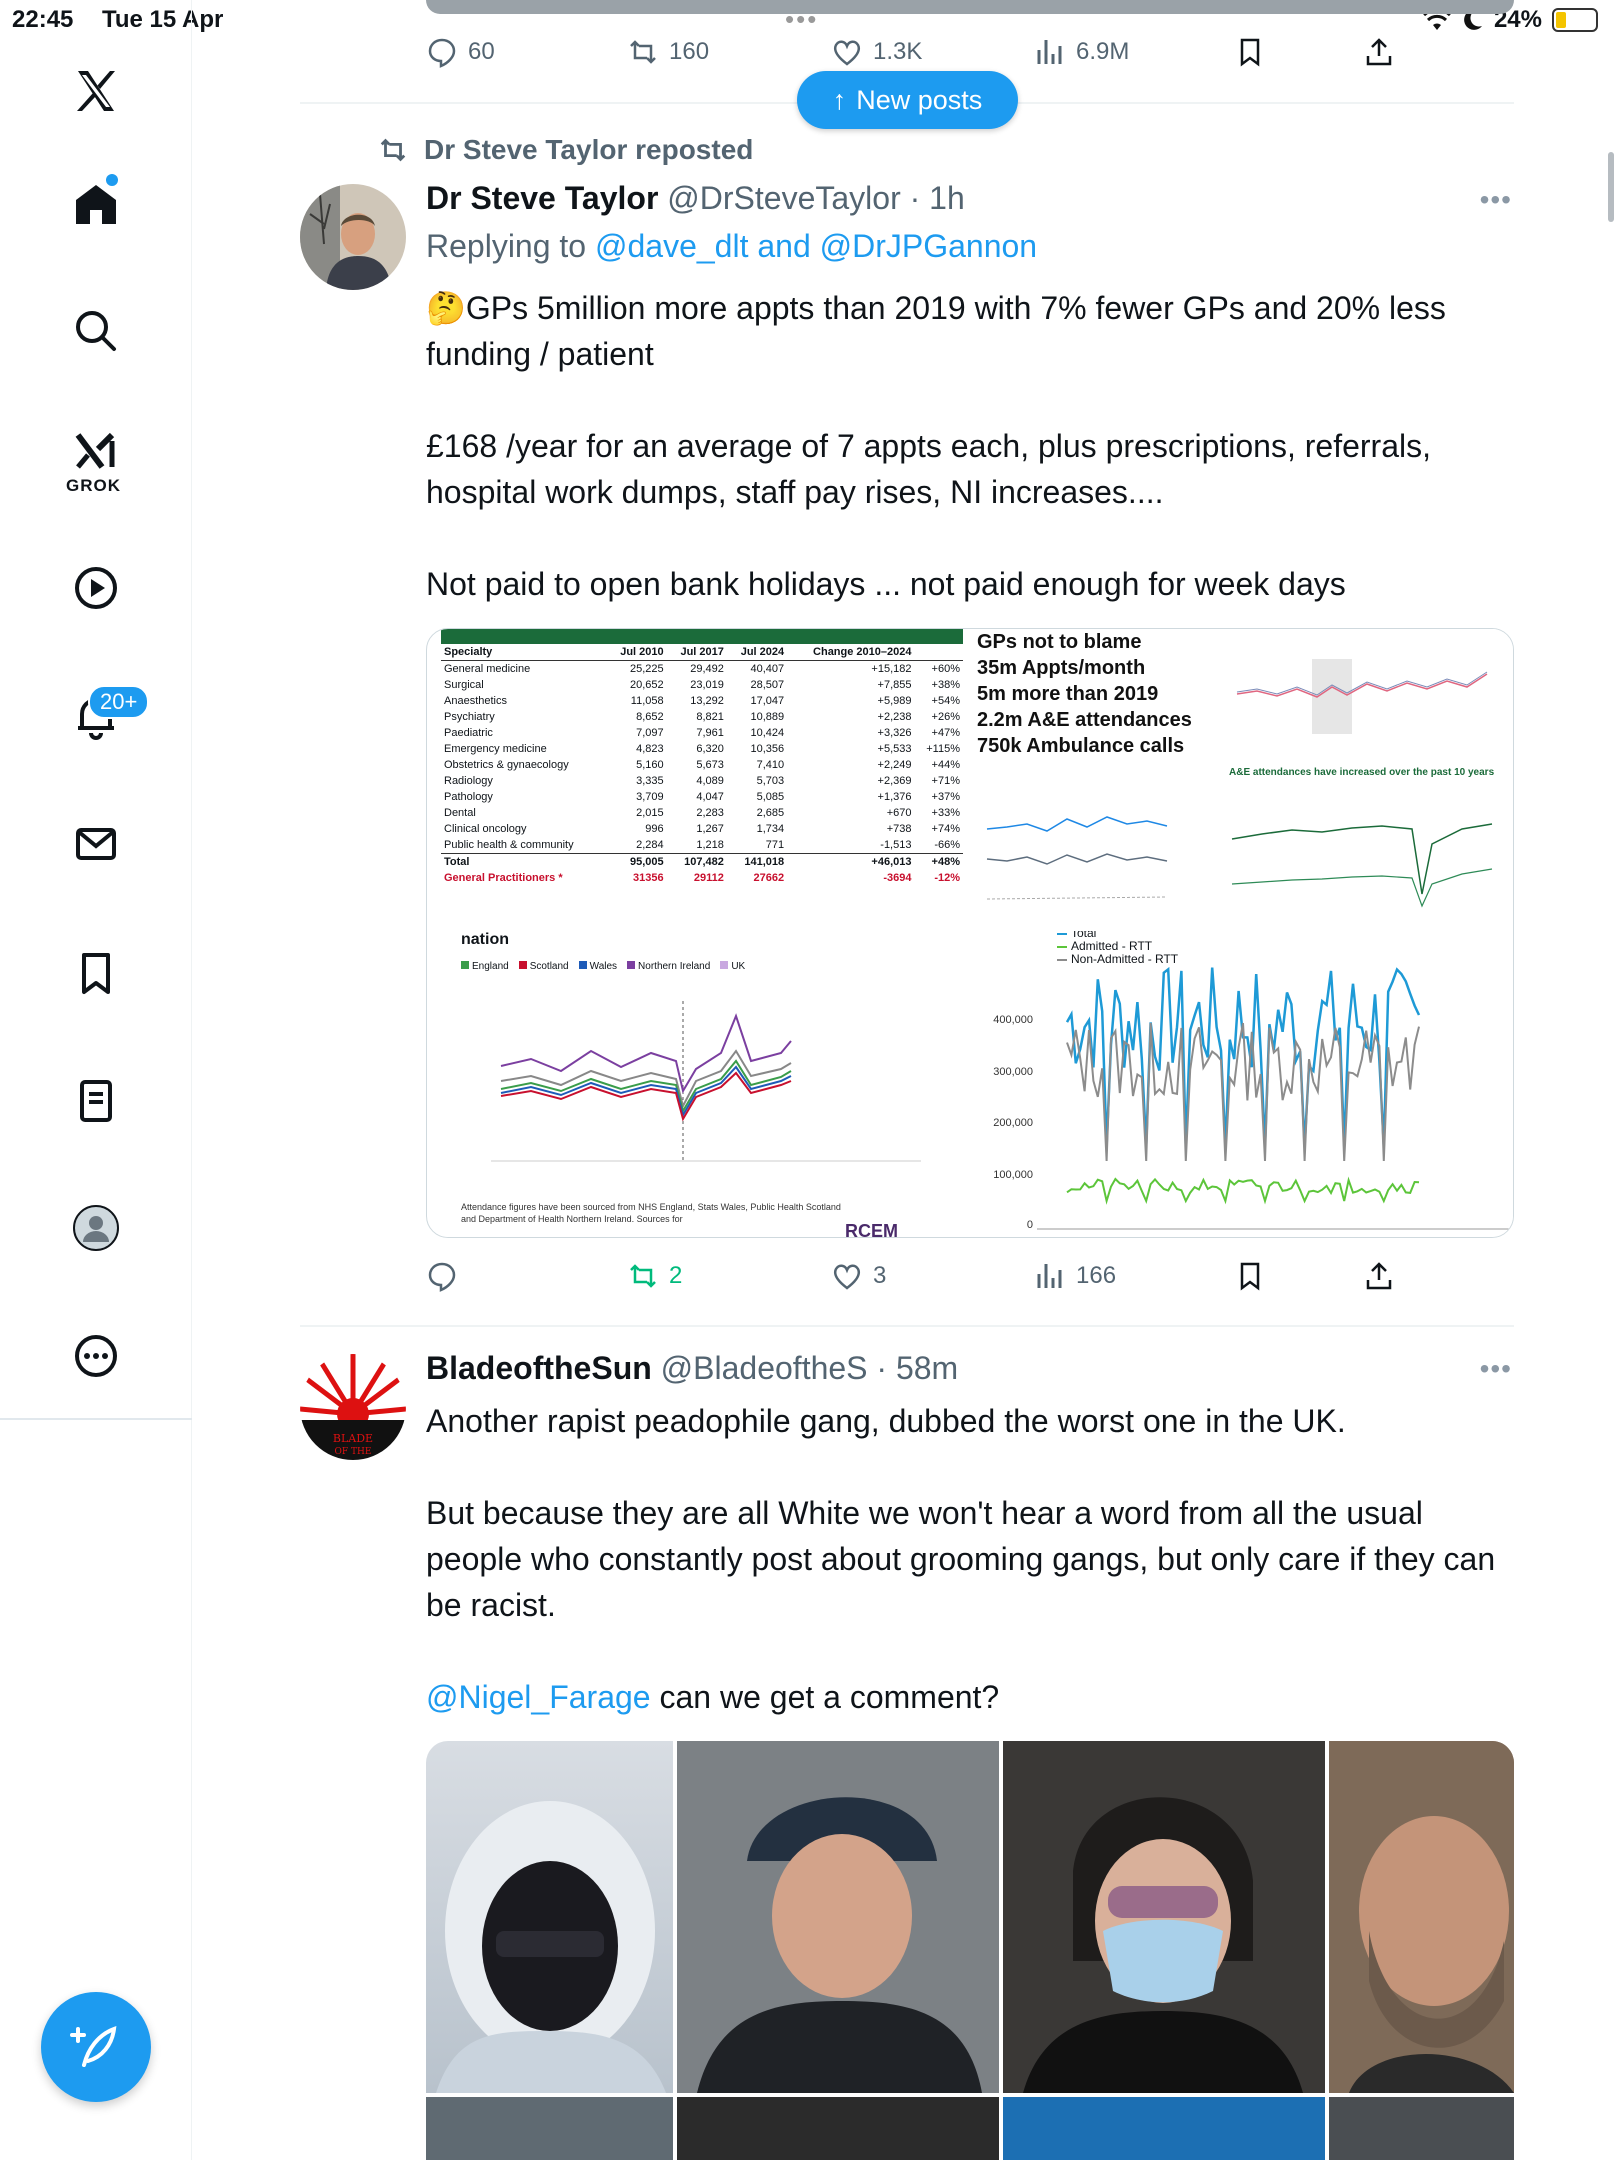 The image size is (1620, 2160). Describe the element at coordinates (668, 52) in the screenshot. I see `repost-button: 160` at that location.